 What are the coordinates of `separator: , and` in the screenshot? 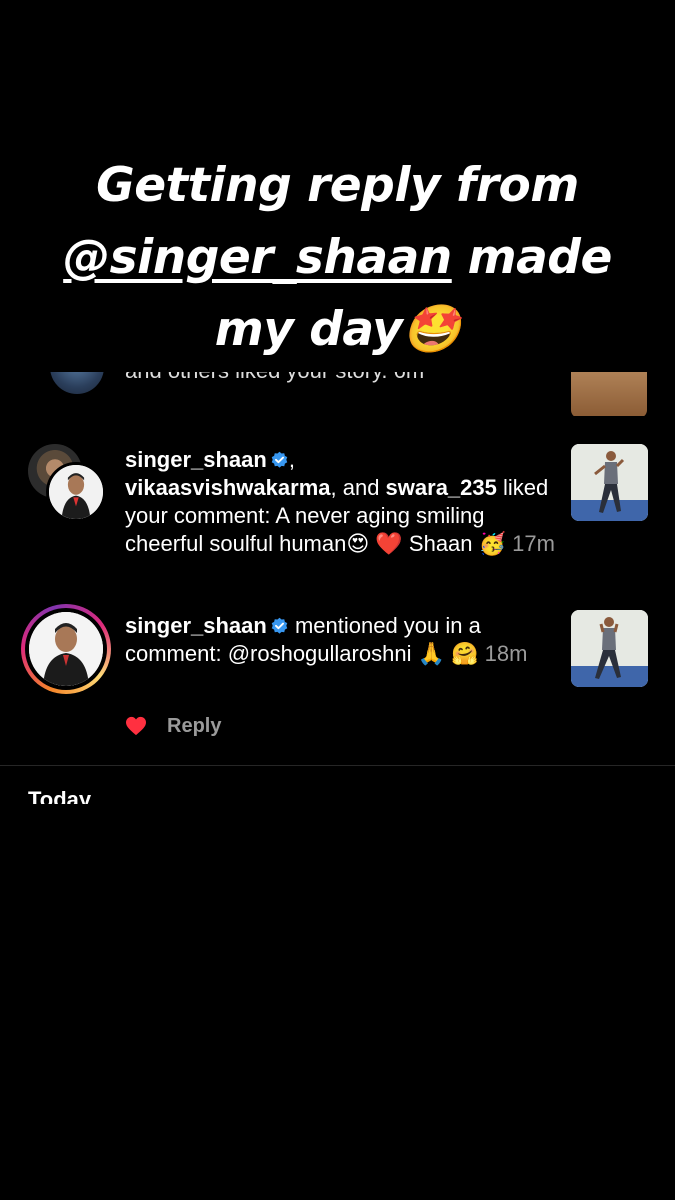 It's located at (358, 487).